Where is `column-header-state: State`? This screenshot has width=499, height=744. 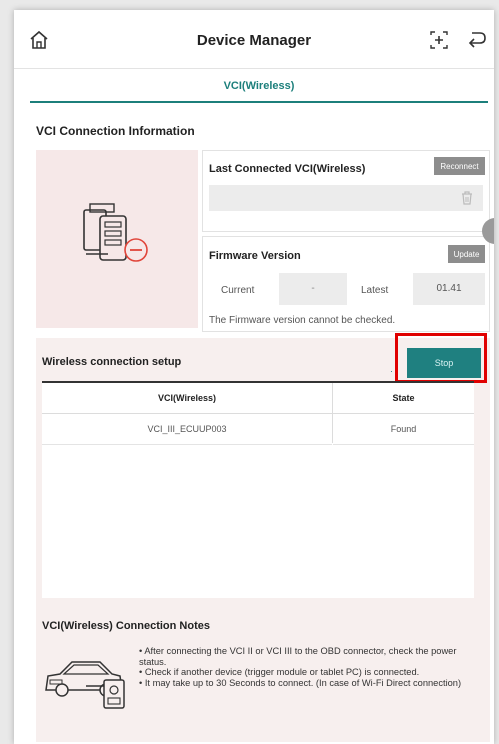
column-header-state: State is located at coordinates (403, 398).